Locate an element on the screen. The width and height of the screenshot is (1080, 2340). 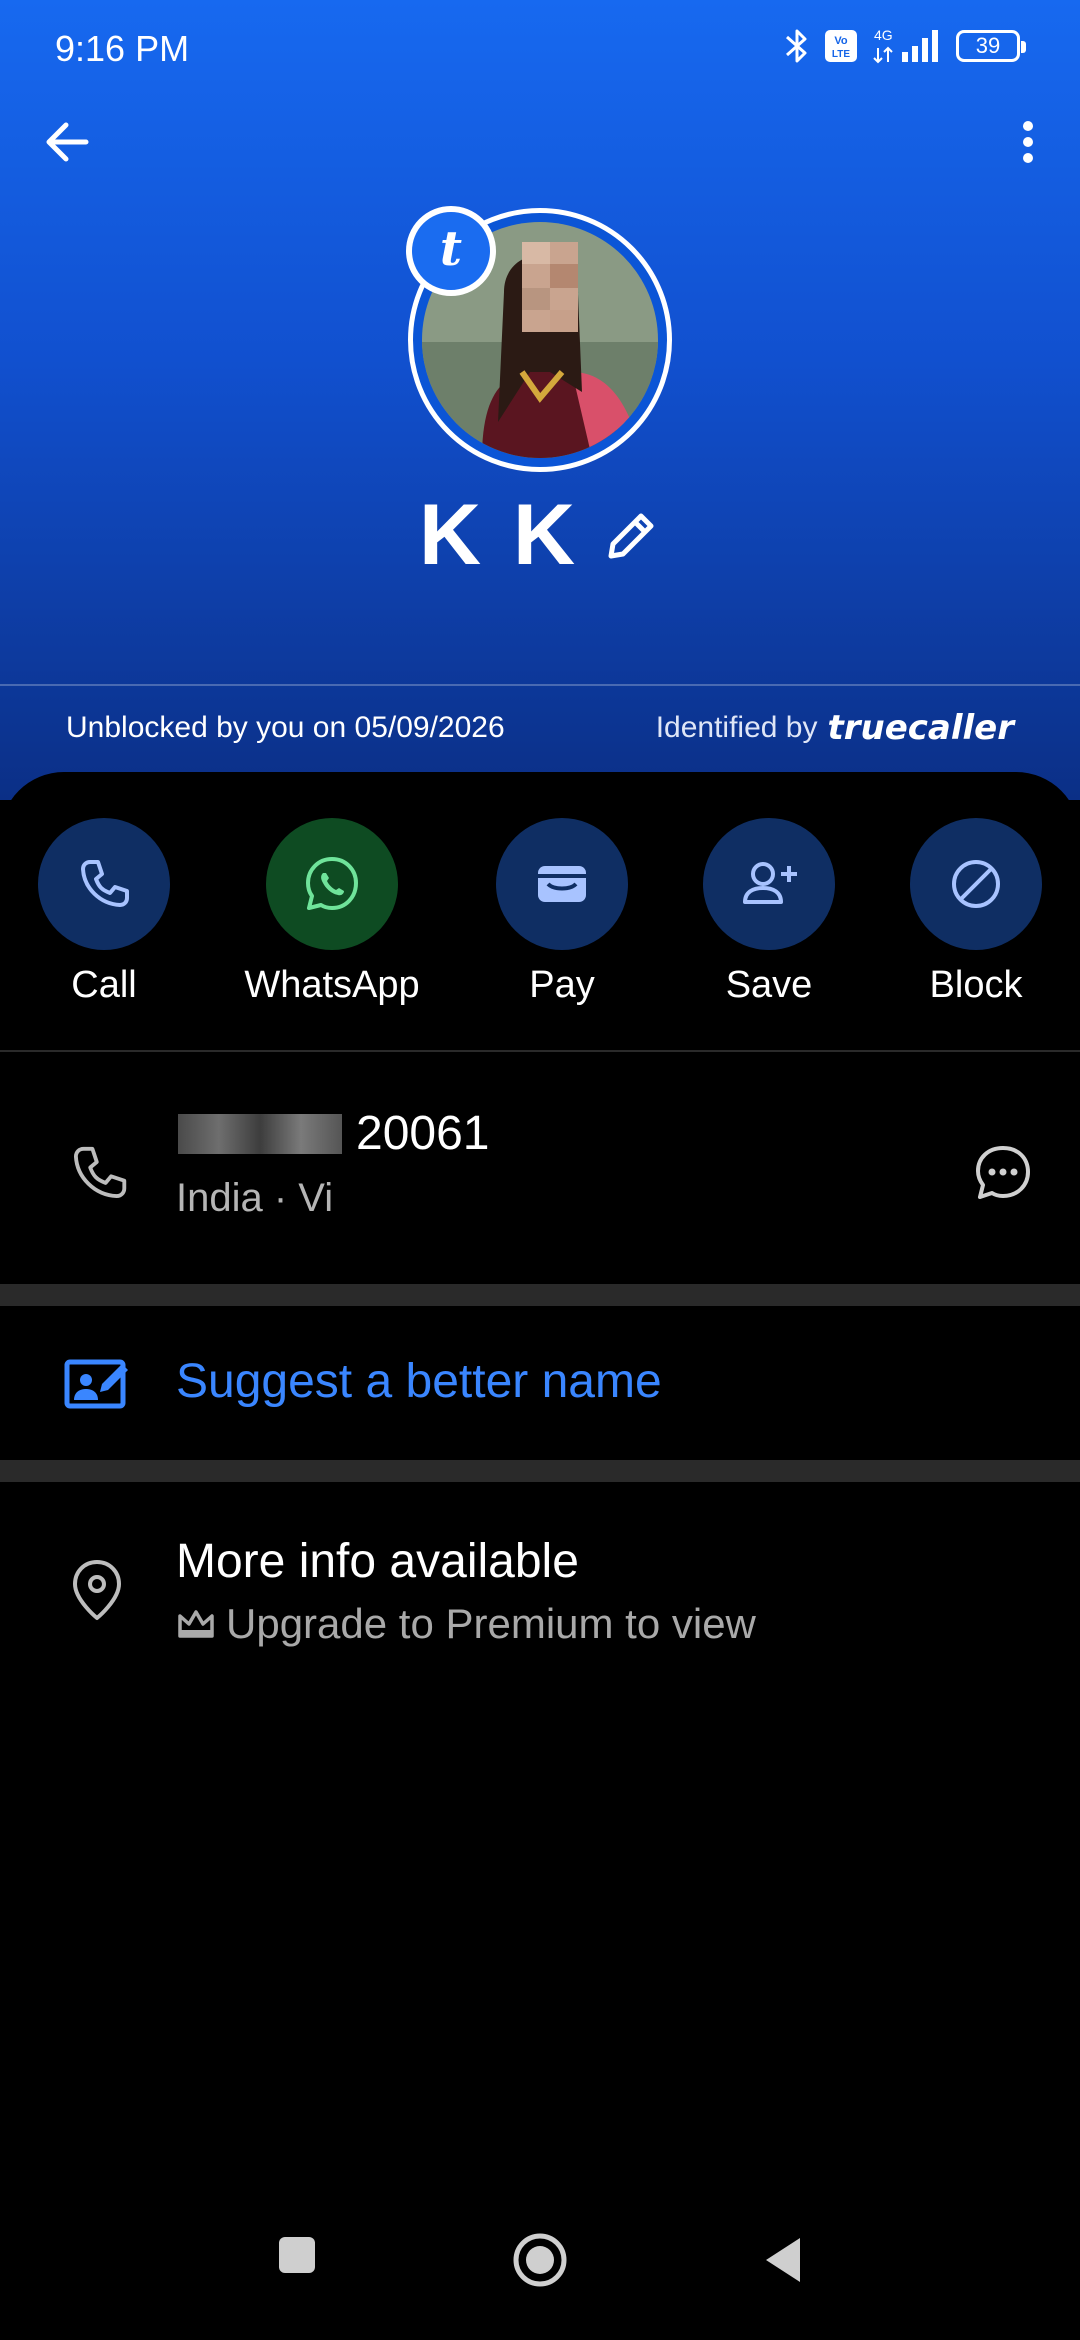
truecaller-logo: truecaller is located at coordinates (920, 728).